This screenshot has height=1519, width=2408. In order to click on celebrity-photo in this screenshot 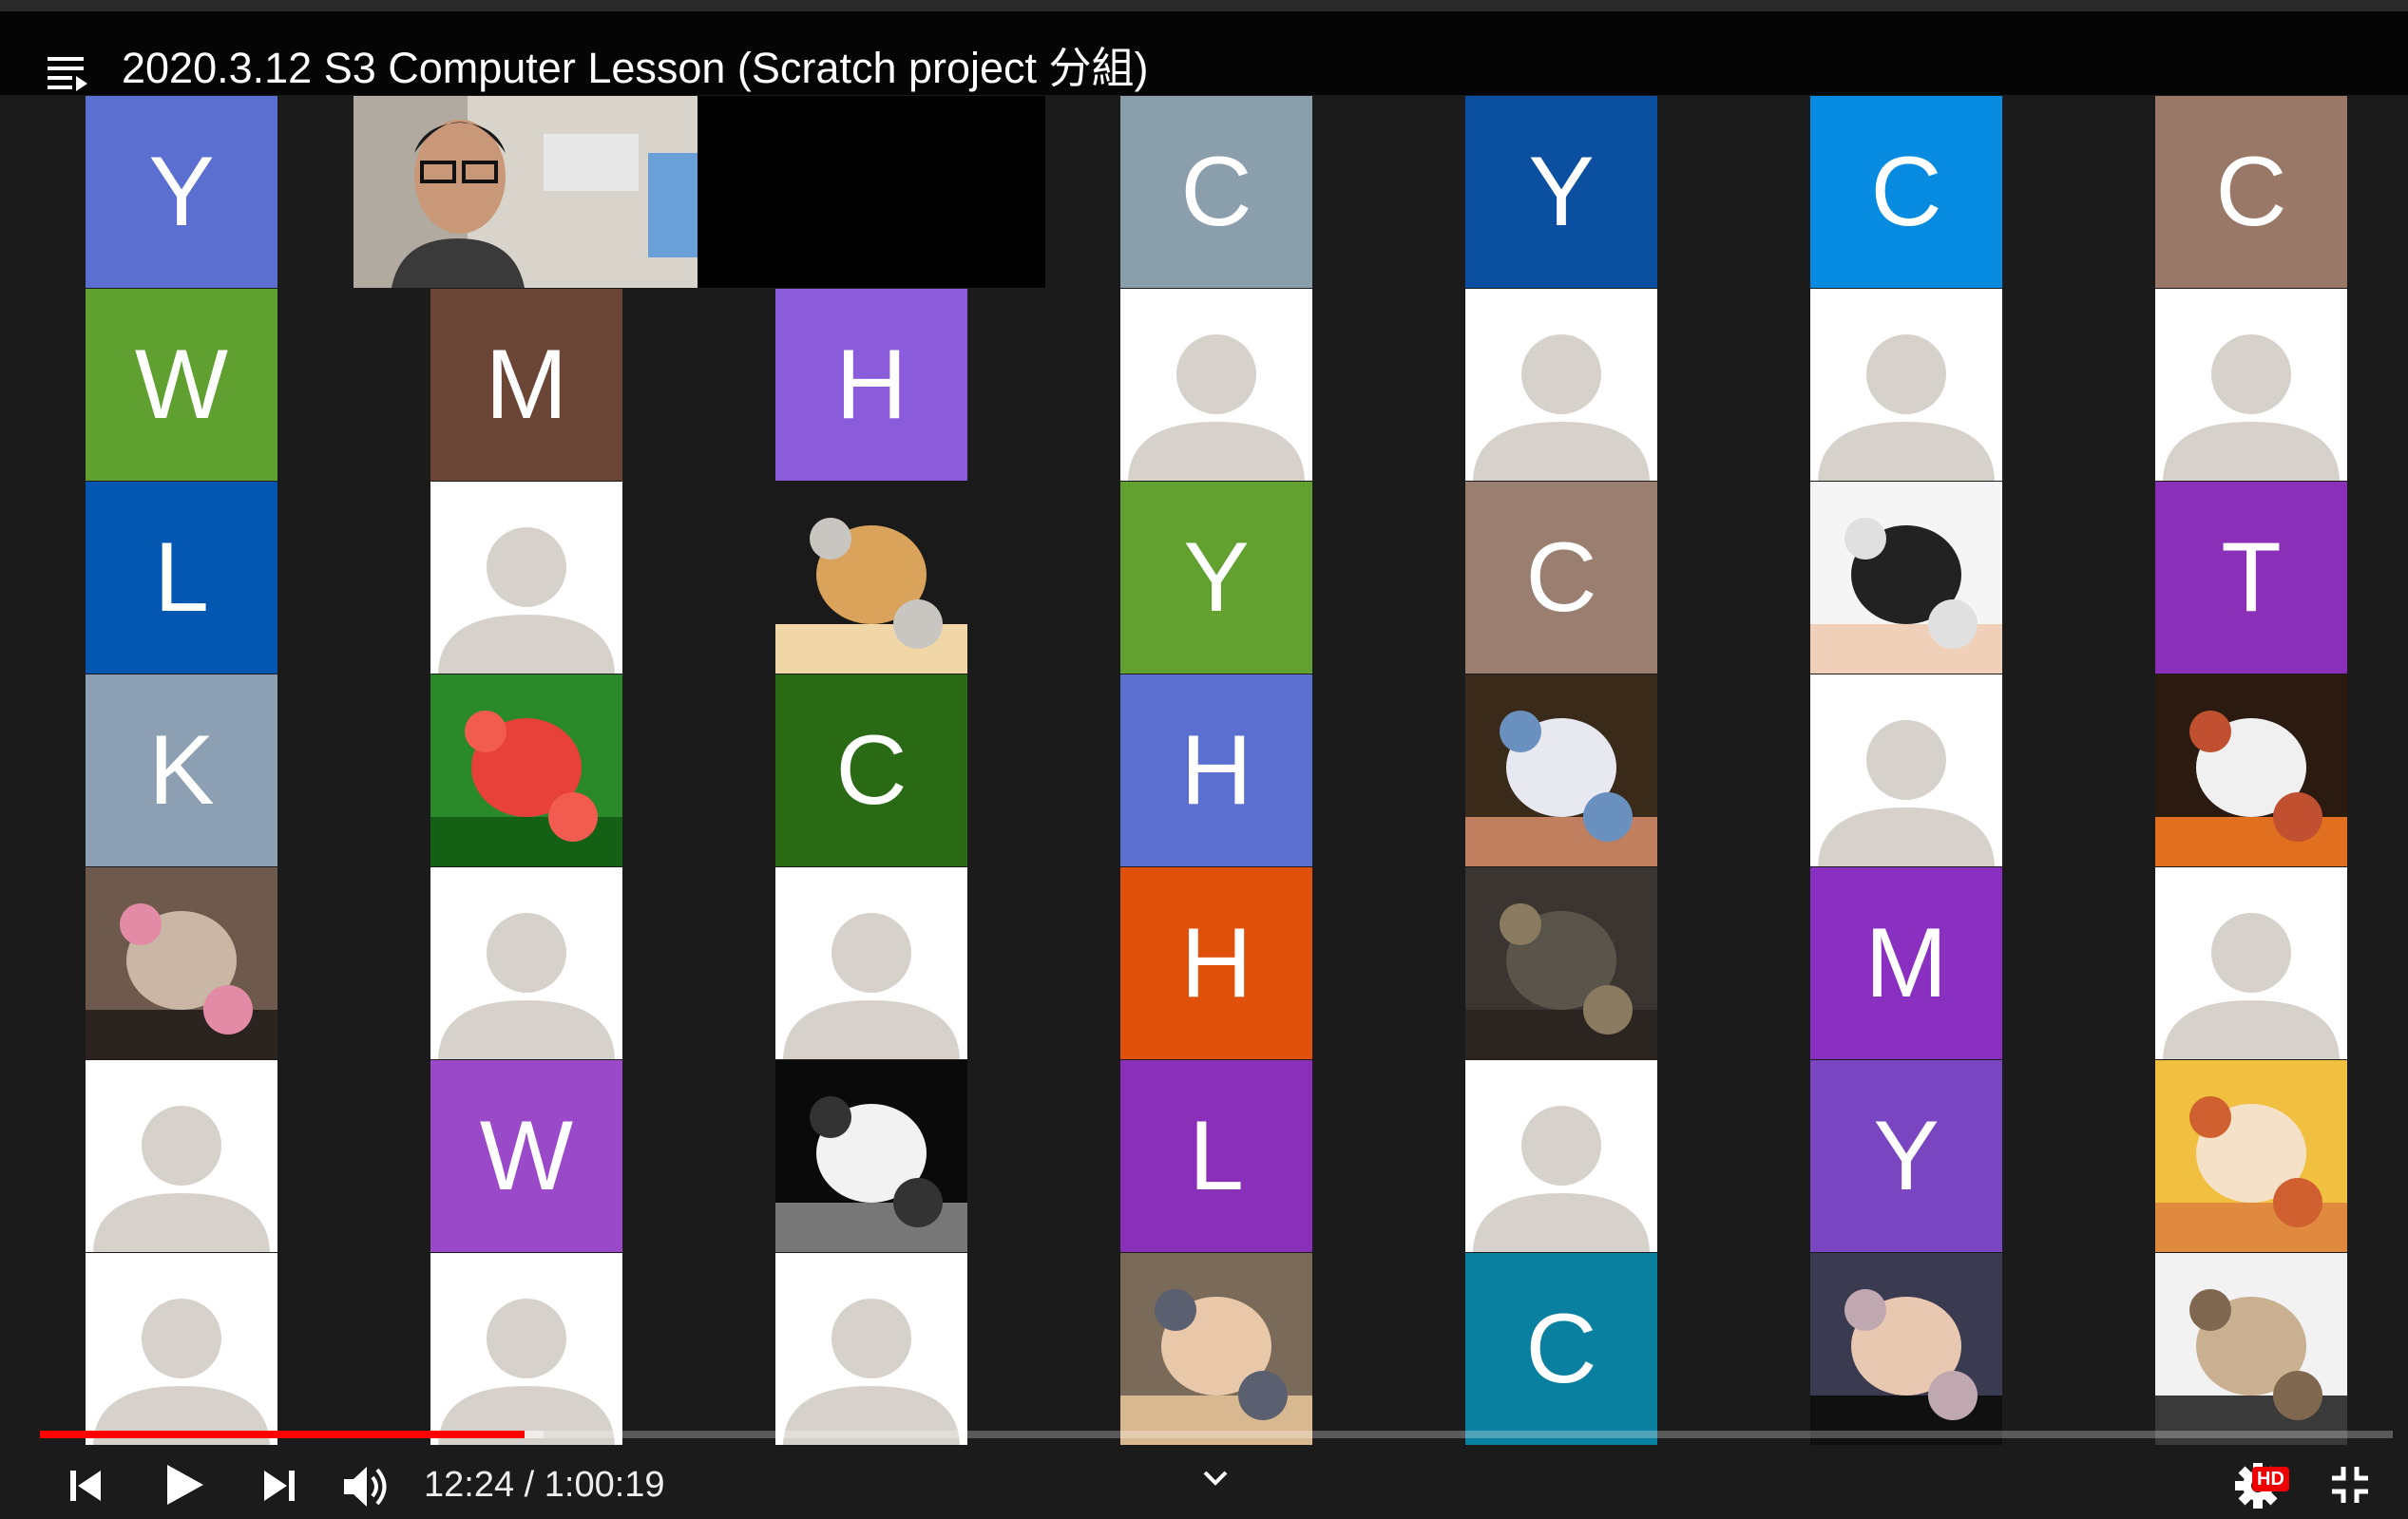, I will do `click(1906, 578)`.